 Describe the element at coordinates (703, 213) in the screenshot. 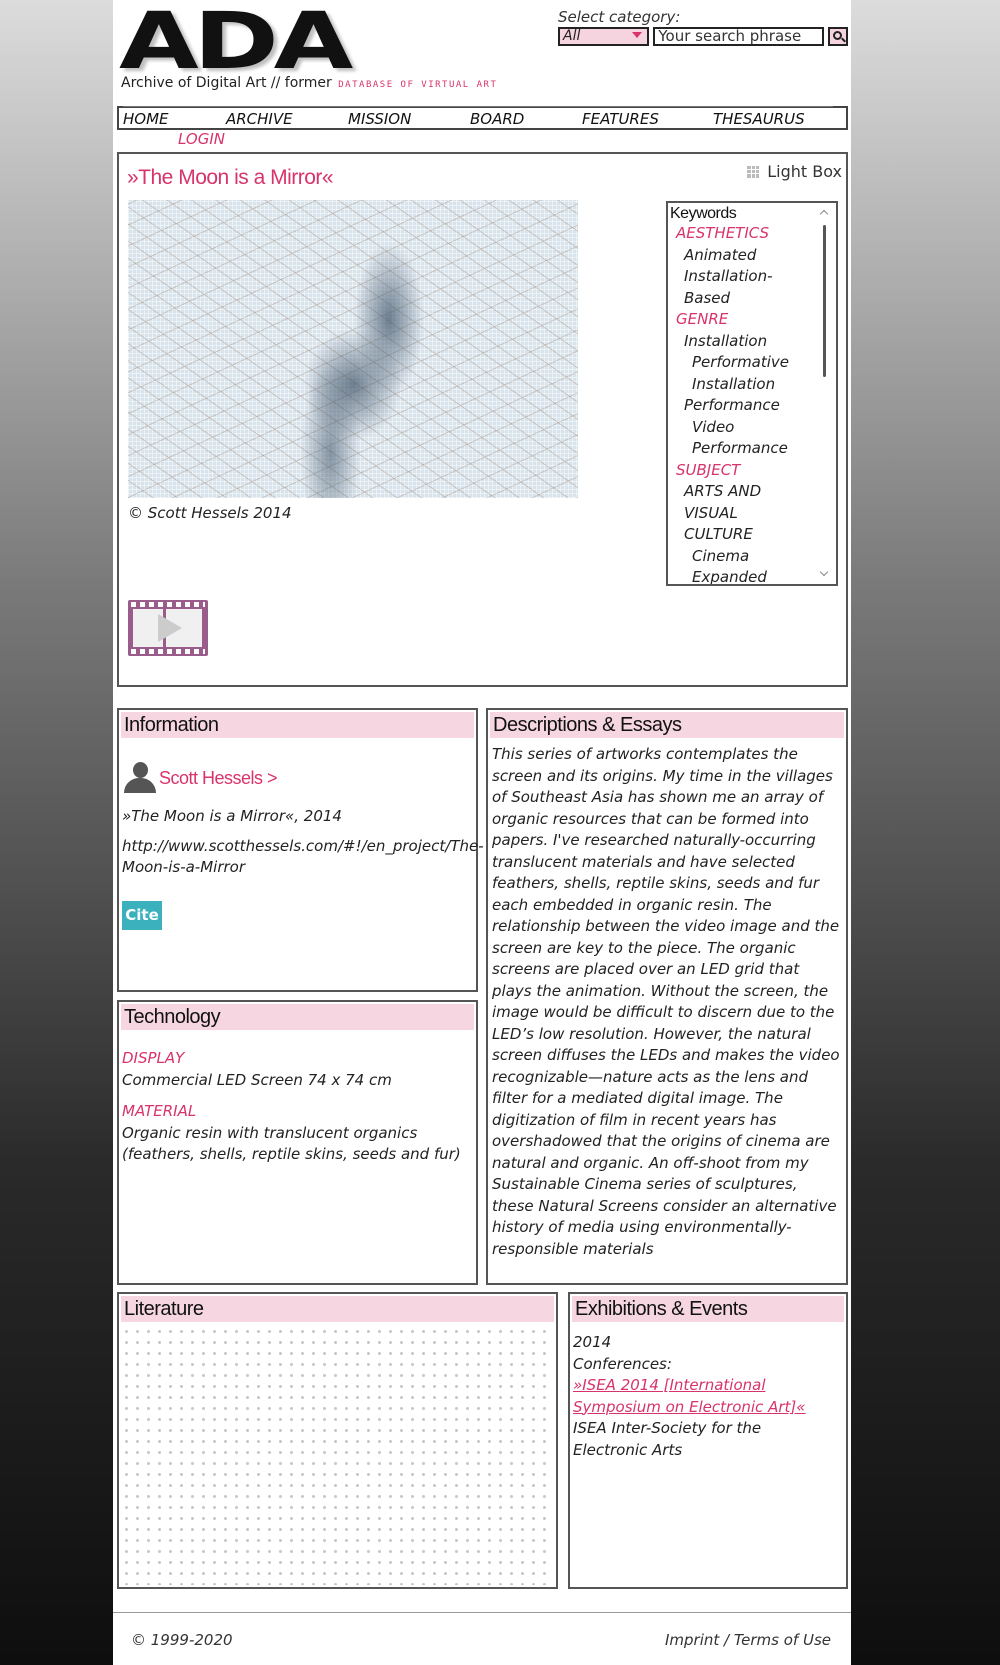

I see `keywords-title: Keywords` at that location.